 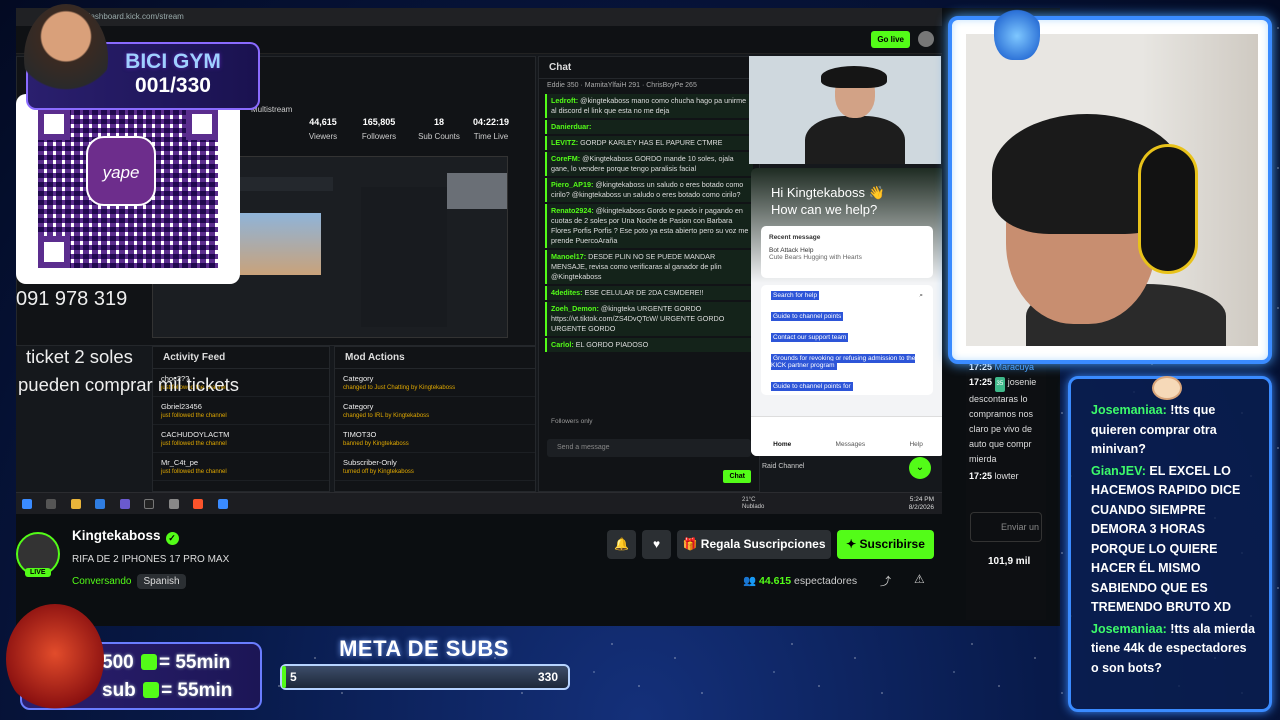 I want to click on subs-goal-bar: 5 330, so click(x=425, y=677).